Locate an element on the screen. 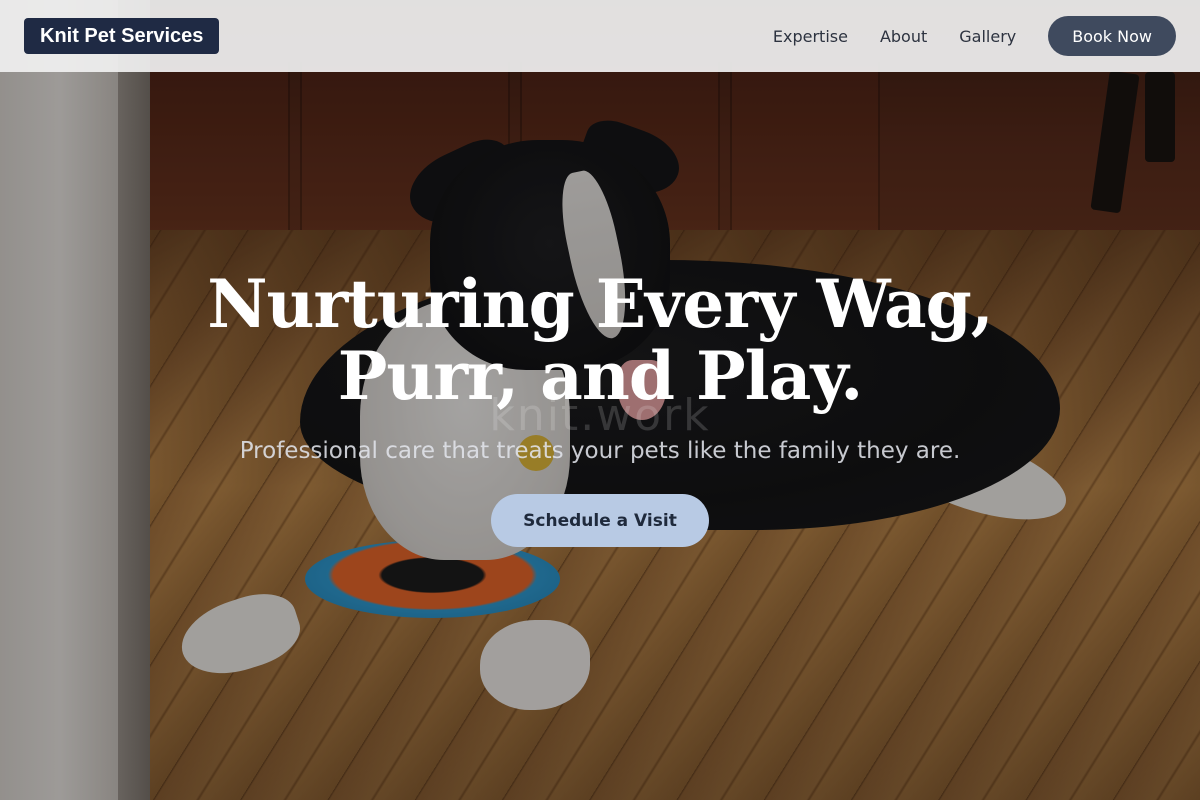 Image resolution: width=1200 pixels, height=800 pixels. nav-link-expertise: Expertise is located at coordinates (810, 36).